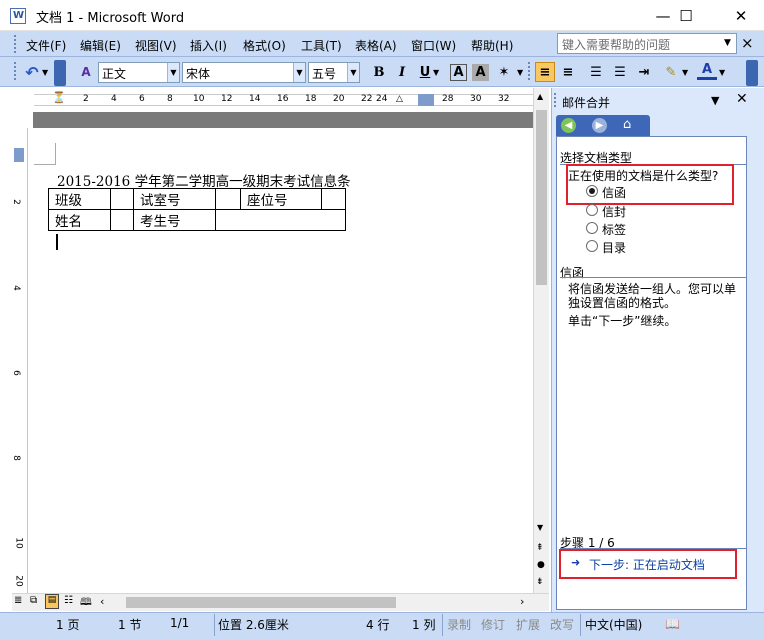 The image size is (764, 640). I want to click on align-justify-button: ≡, so click(545, 72).